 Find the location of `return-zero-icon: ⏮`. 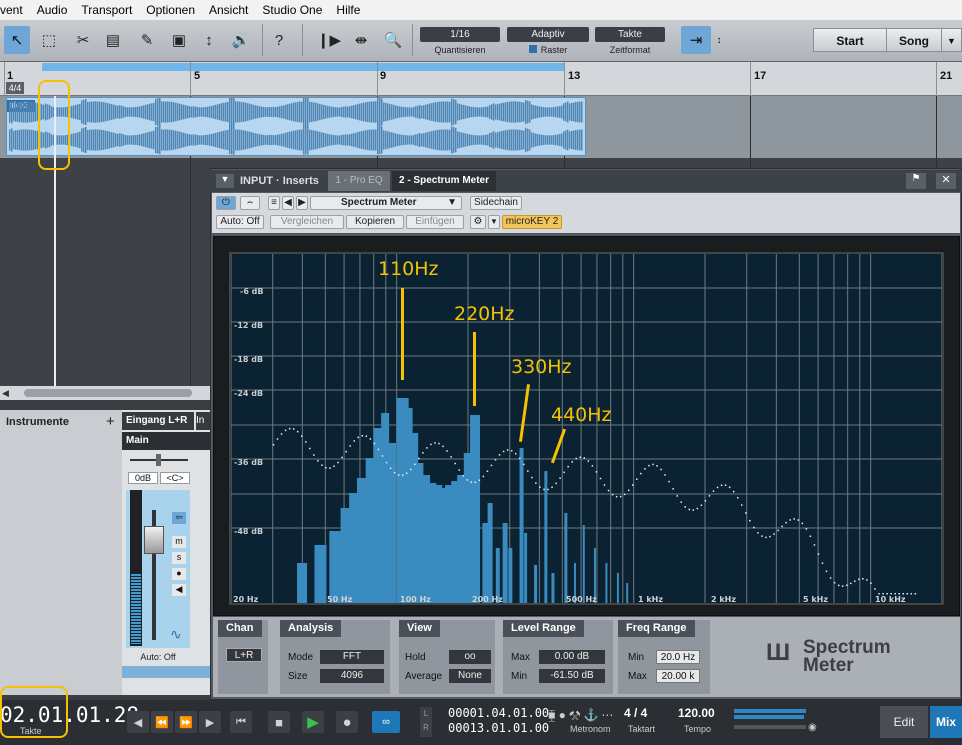

return-zero-icon: ⏮ is located at coordinates (241, 722).